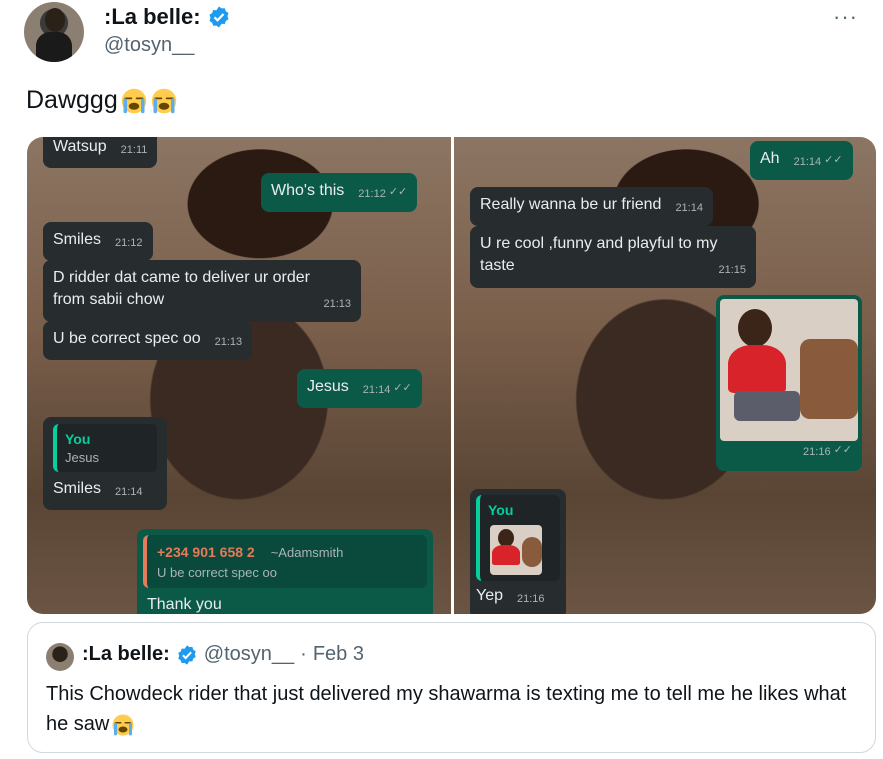  What do you see at coordinates (98, 241) in the screenshot?
I see `message-bubble: Smiles 21:12` at bounding box center [98, 241].